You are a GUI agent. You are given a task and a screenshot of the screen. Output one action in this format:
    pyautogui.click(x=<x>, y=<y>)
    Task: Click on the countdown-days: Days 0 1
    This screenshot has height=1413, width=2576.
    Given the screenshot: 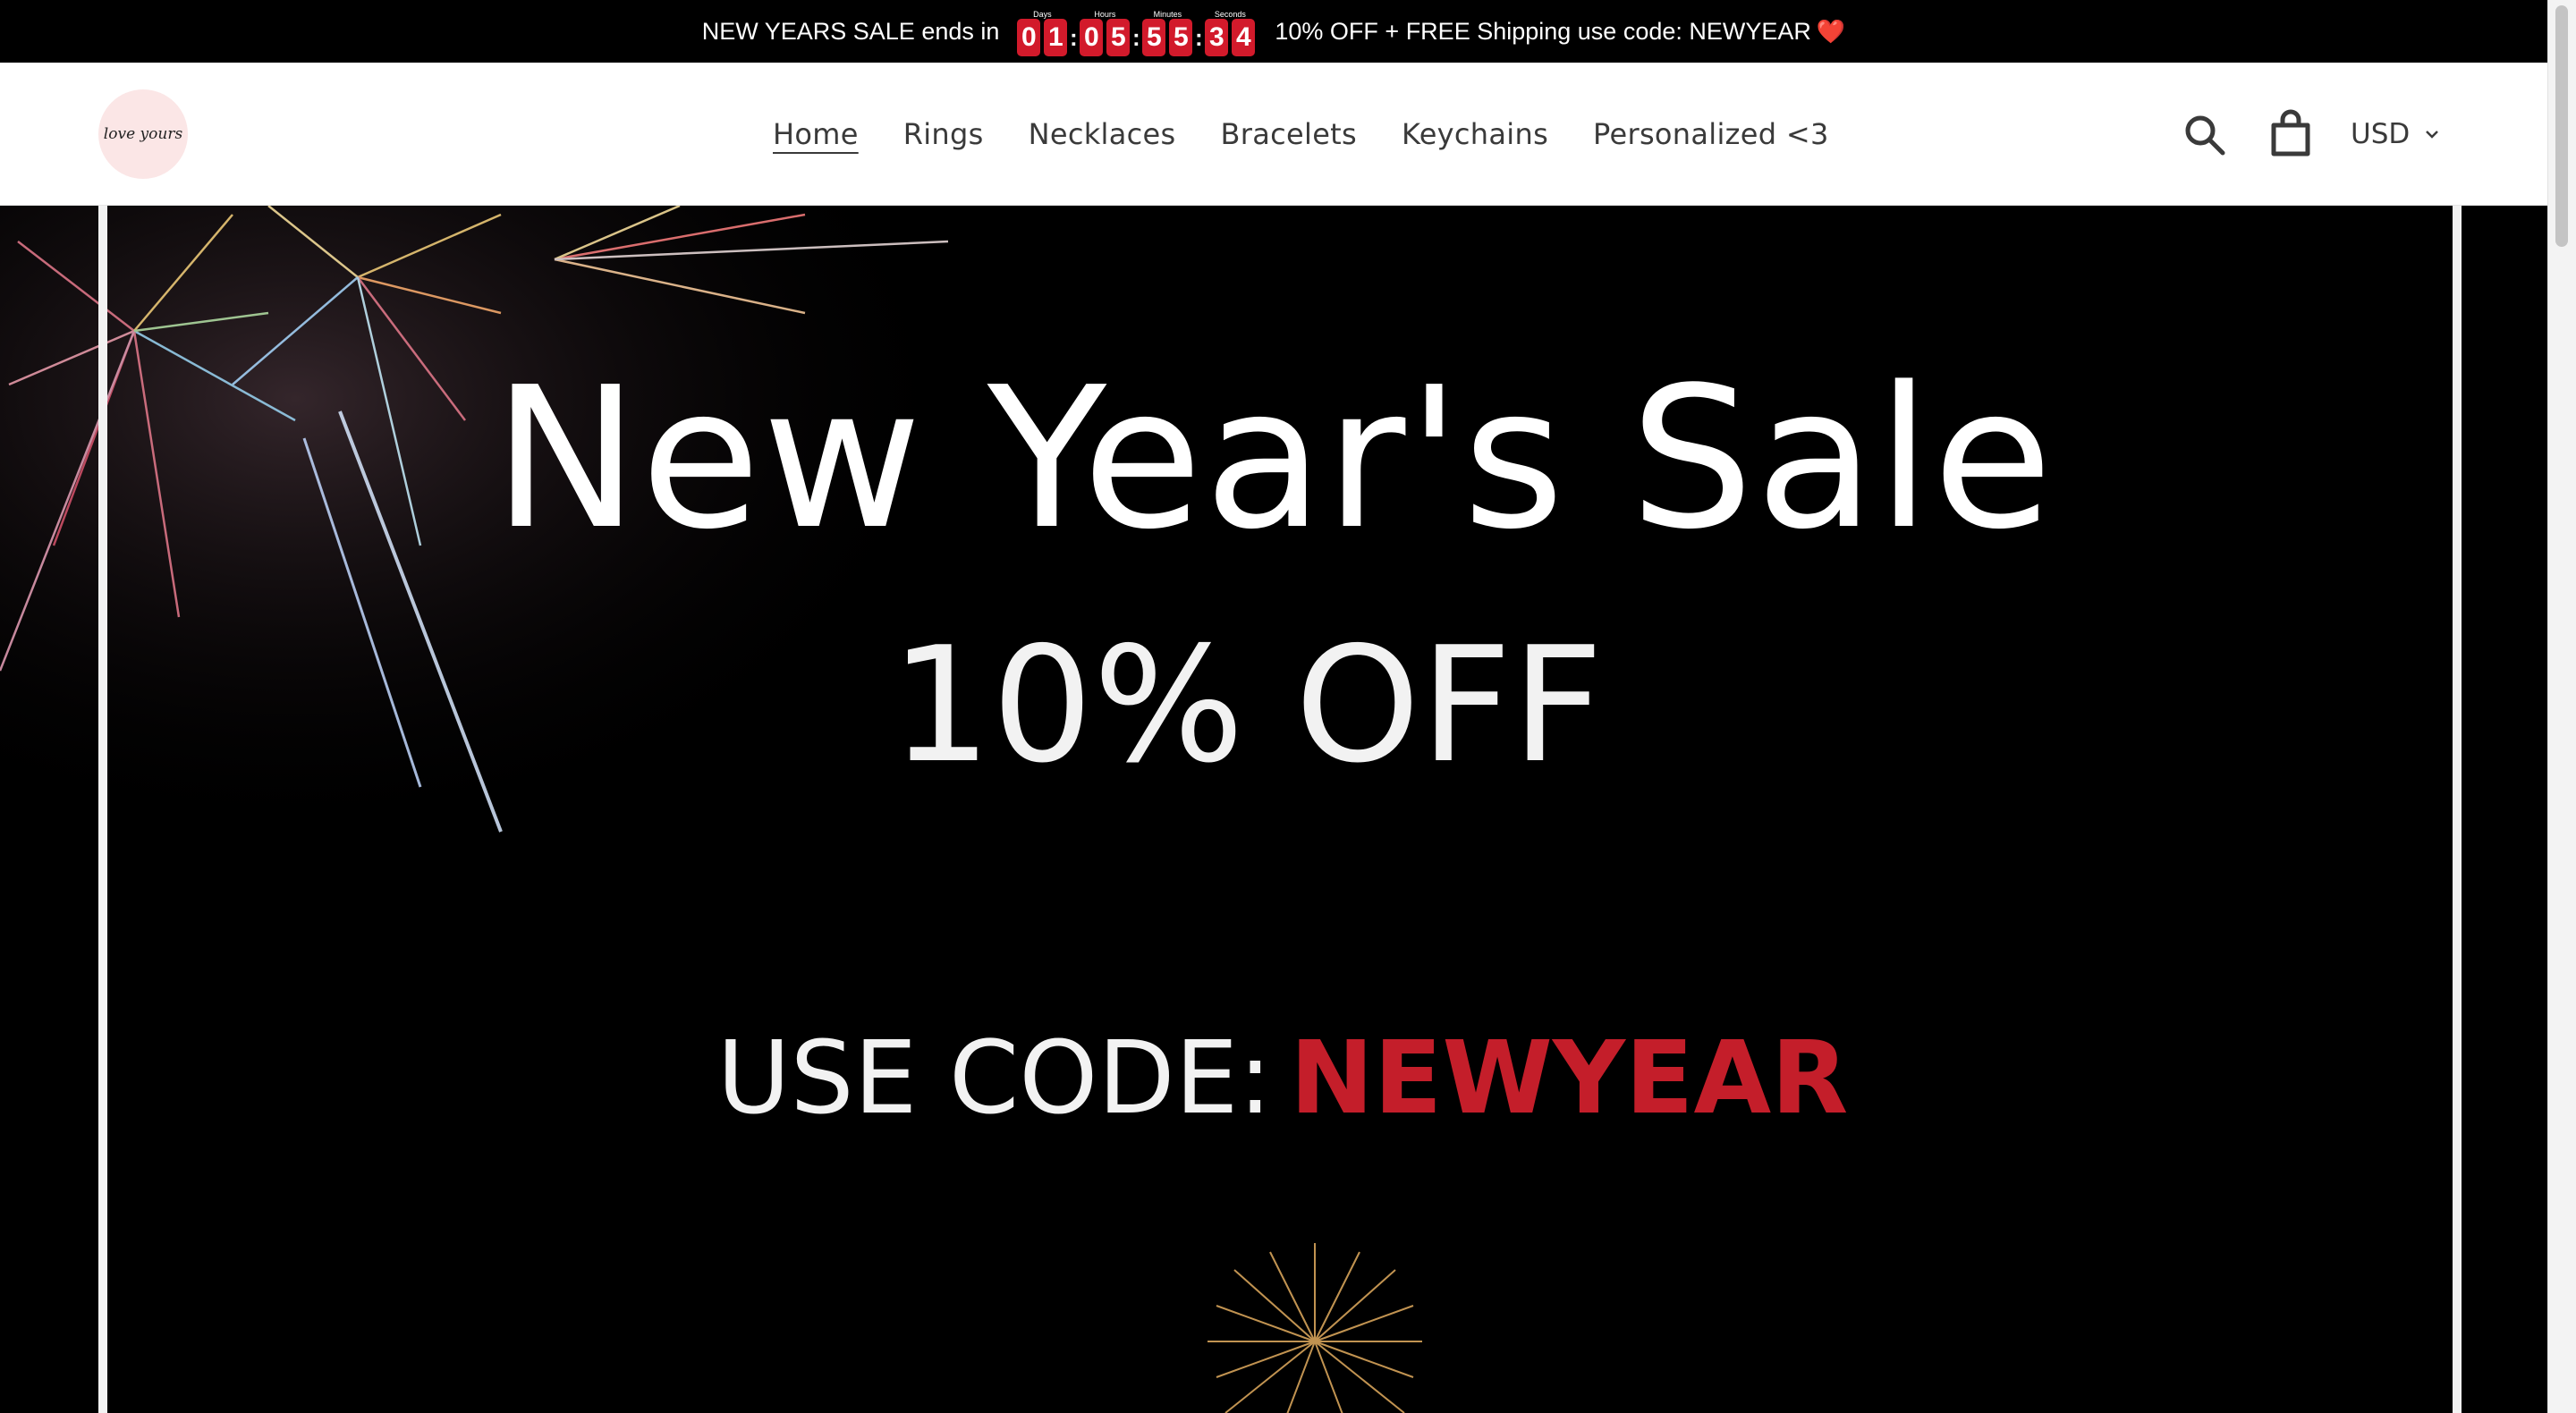 What is the action you would take?
    pyautogui.click(x=1042, y=31)
    